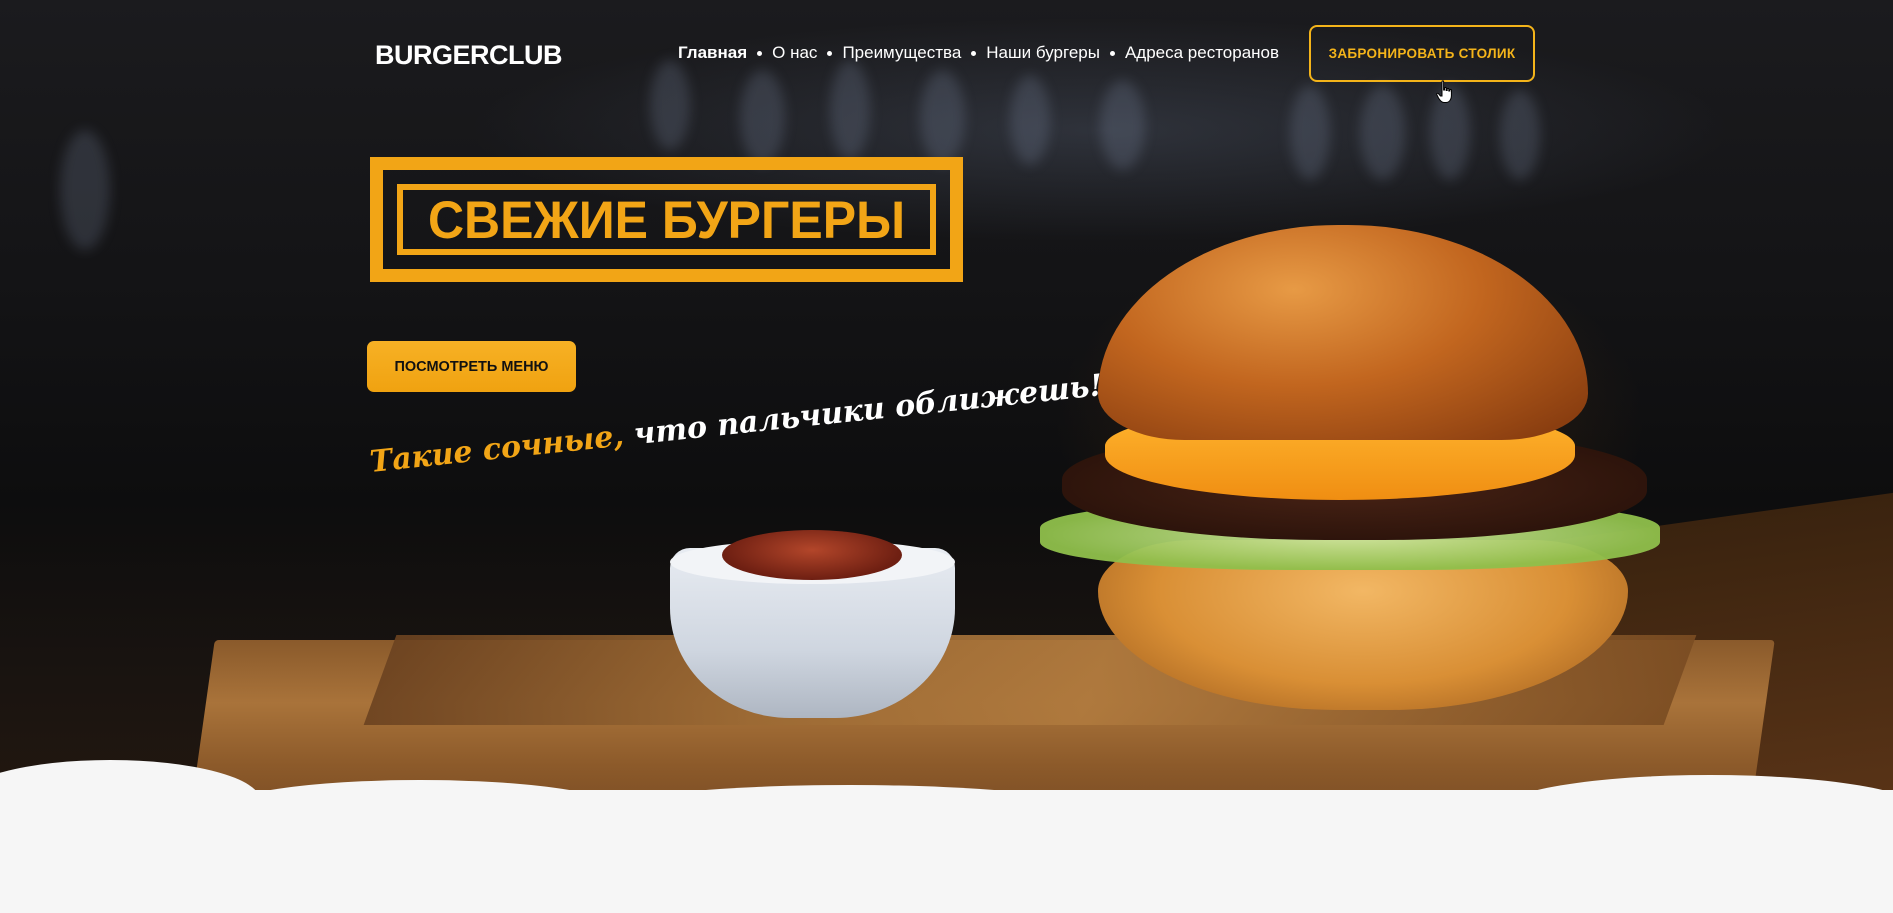 The image size is (1893, 913). I want to click on view-menu-button: ПОСМОТРЕТЬ МЕНЮ, so click(471, 366).